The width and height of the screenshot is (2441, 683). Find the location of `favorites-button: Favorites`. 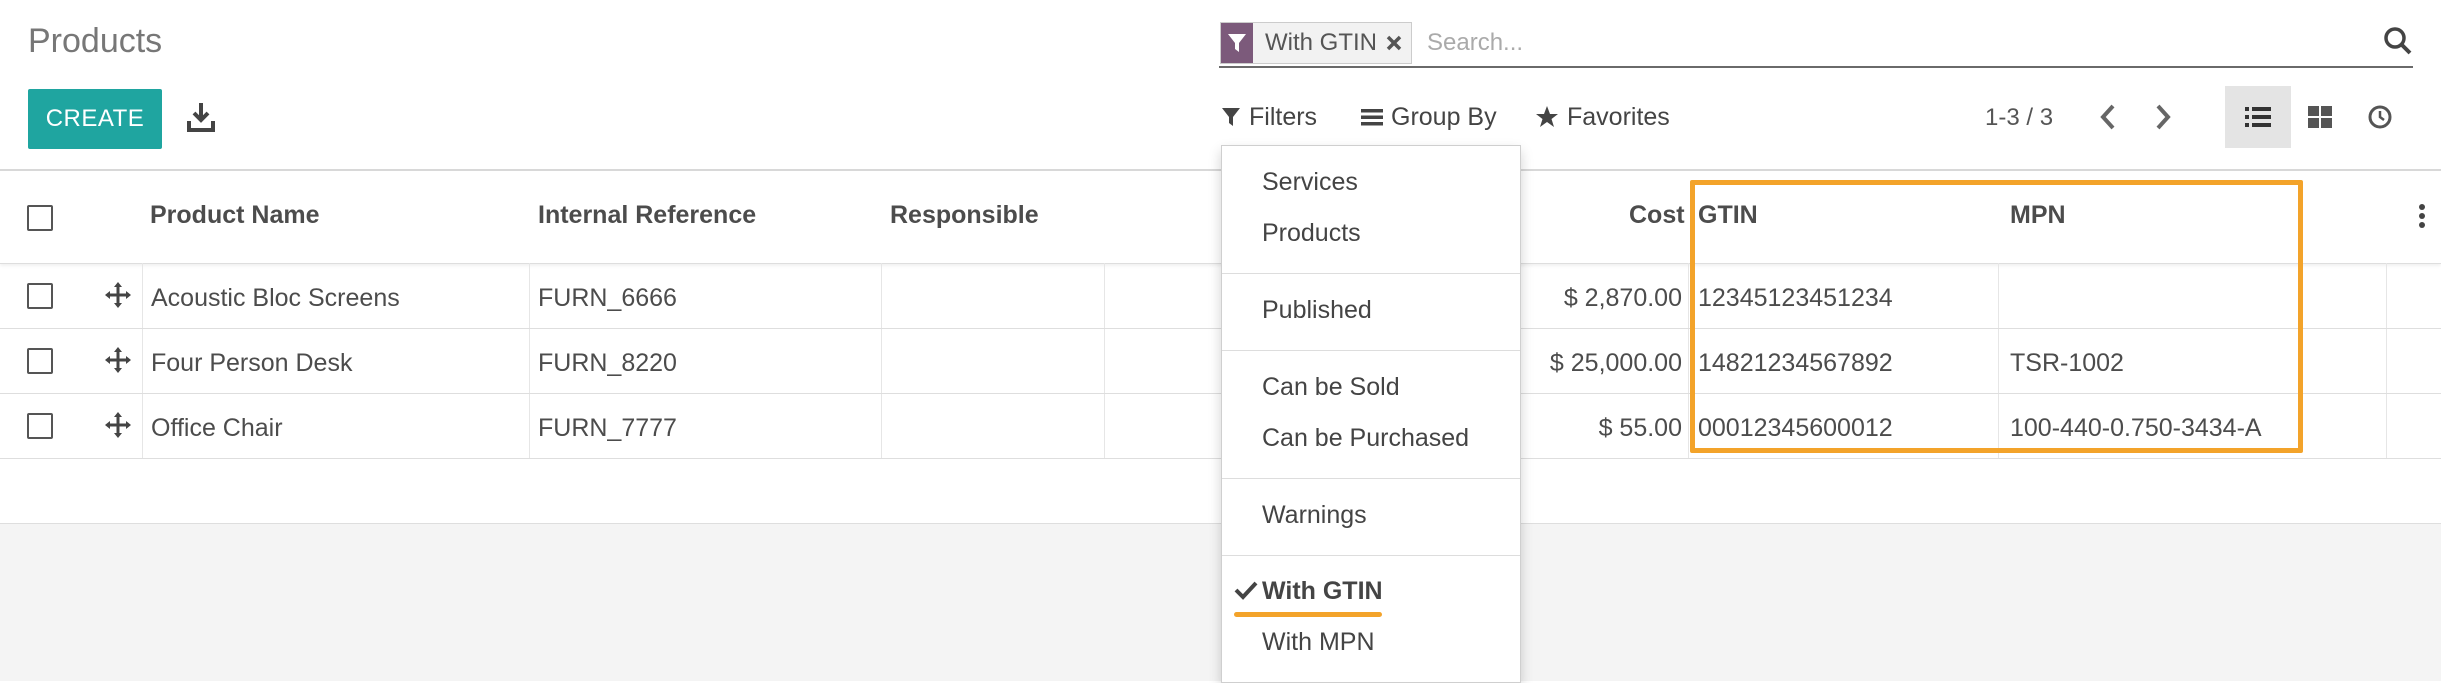

favorites-button: Favorites is located at coordinates (1602, 117).